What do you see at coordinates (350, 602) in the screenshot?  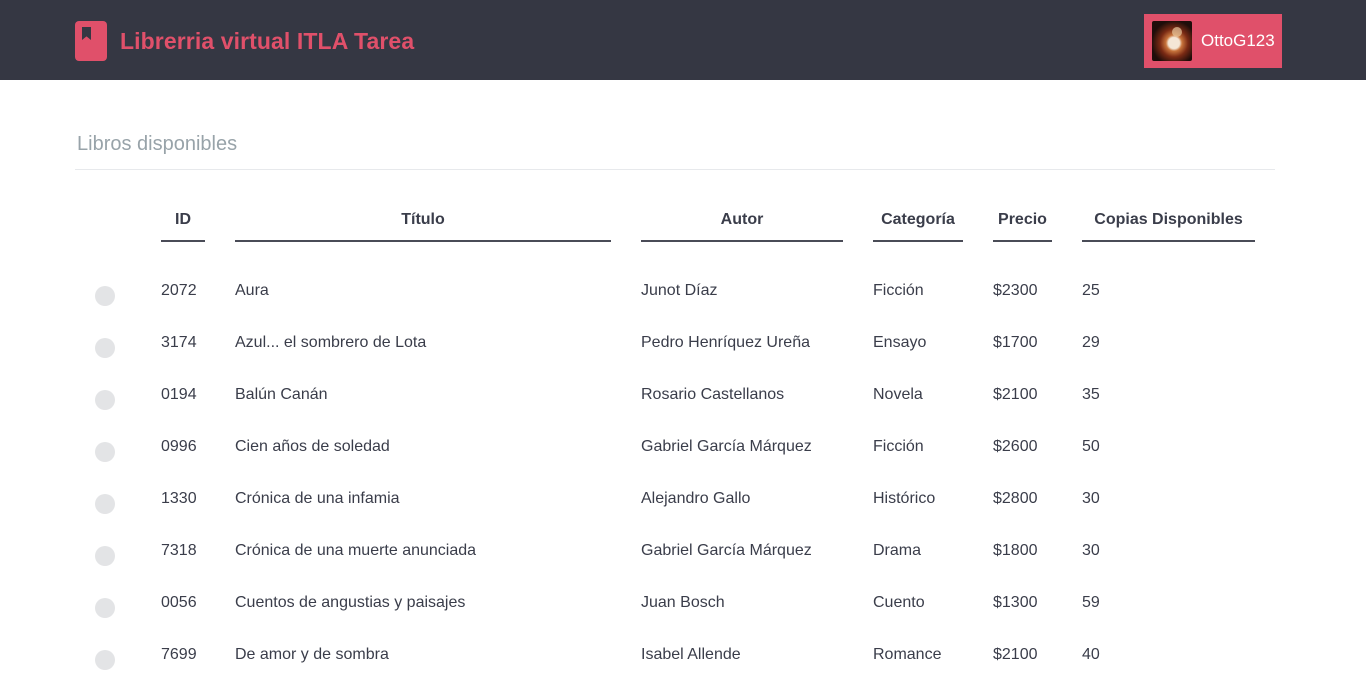 I see `cell-titulo: Cuentos de angustias y paisajes` at bounding box center [350, 602].